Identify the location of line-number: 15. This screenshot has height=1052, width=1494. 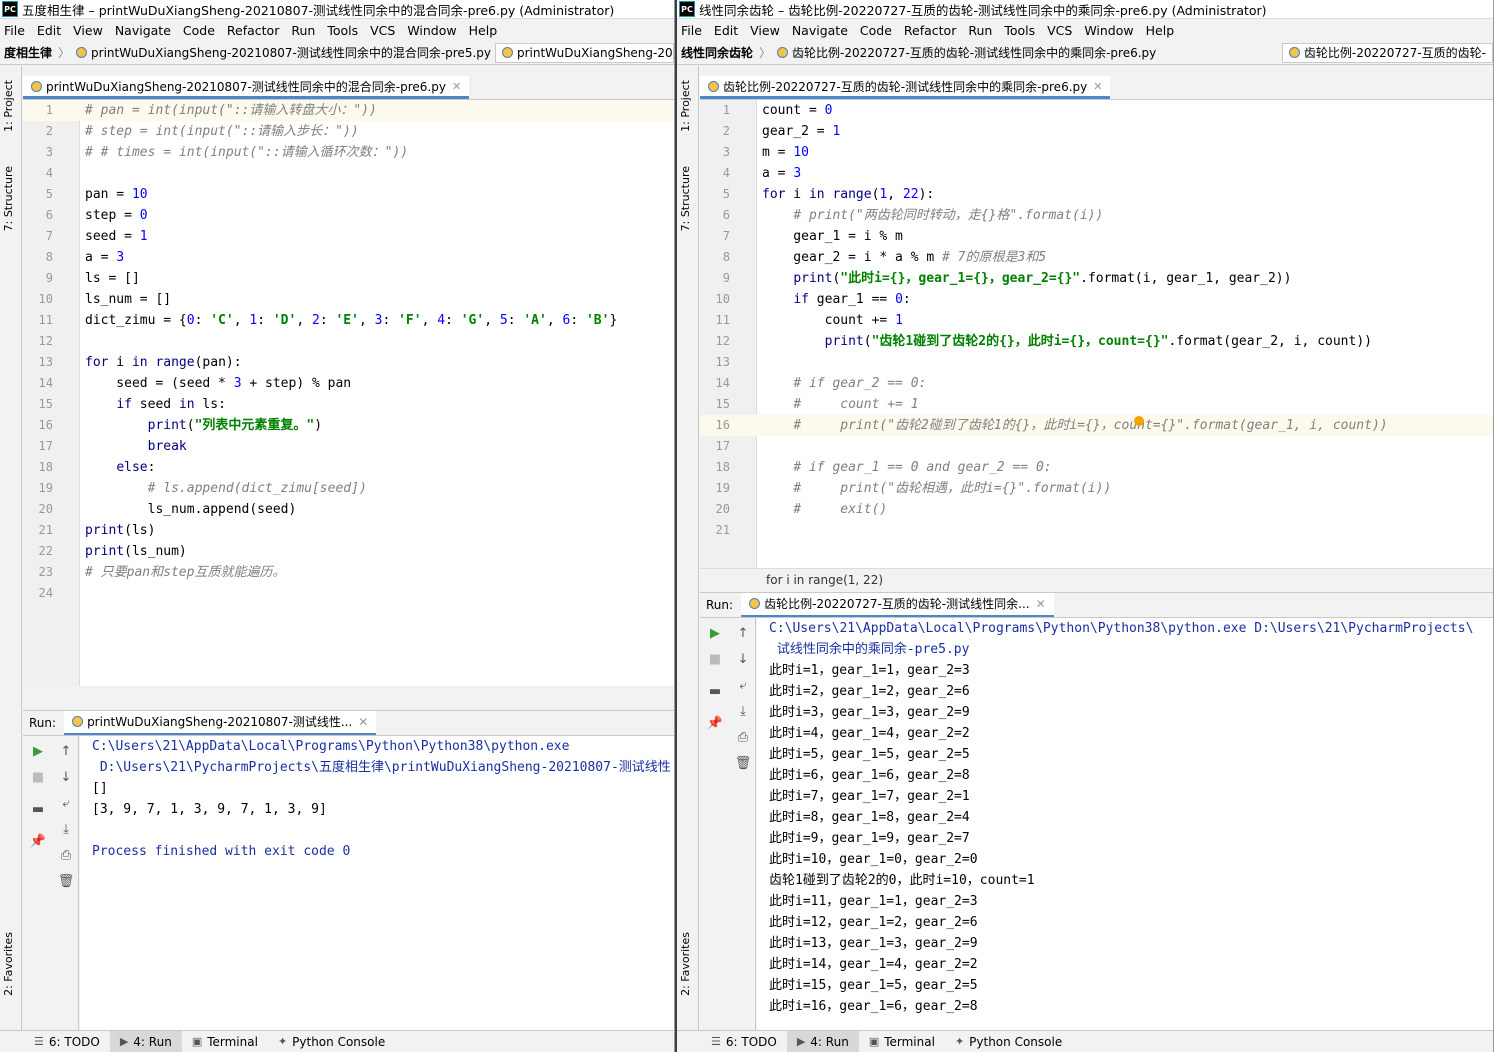
(45, 404).